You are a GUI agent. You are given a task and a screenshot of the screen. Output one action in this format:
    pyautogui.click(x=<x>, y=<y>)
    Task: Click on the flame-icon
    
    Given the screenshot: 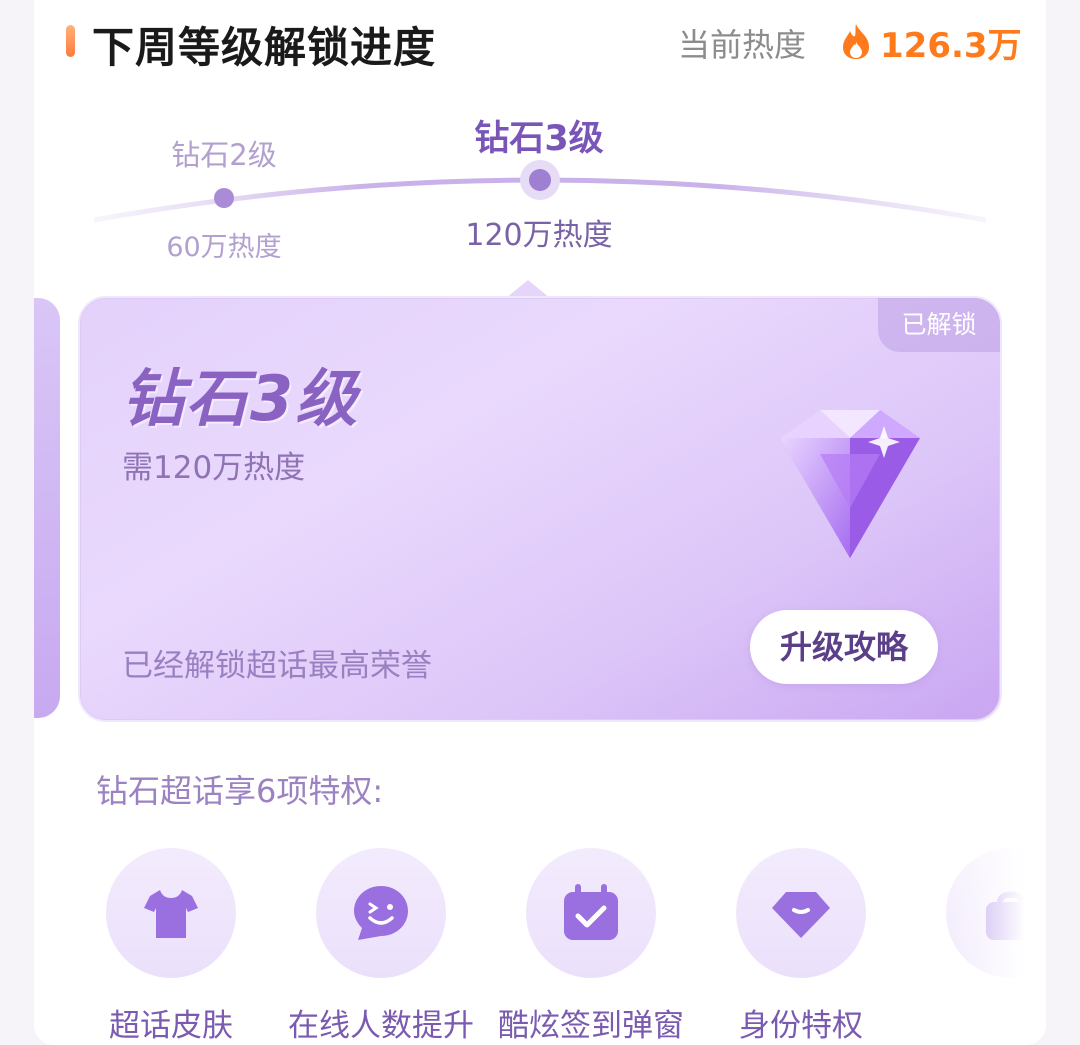 What is the action you would take?
    pyautogui.click(x=856, y=41)
    